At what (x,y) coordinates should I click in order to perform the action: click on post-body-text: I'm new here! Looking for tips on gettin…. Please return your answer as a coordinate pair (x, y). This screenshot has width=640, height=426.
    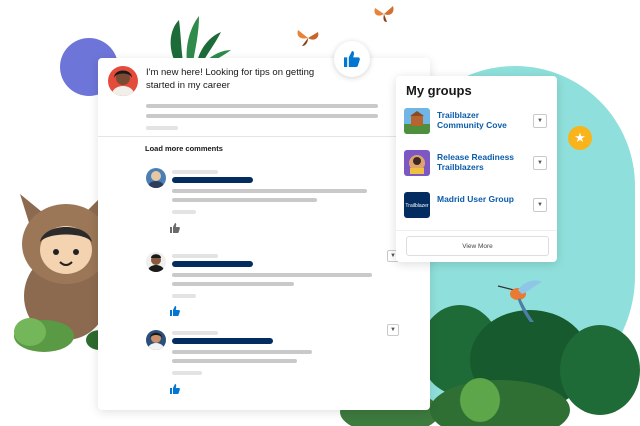
    Looking at the image, I should click on (230, 79).